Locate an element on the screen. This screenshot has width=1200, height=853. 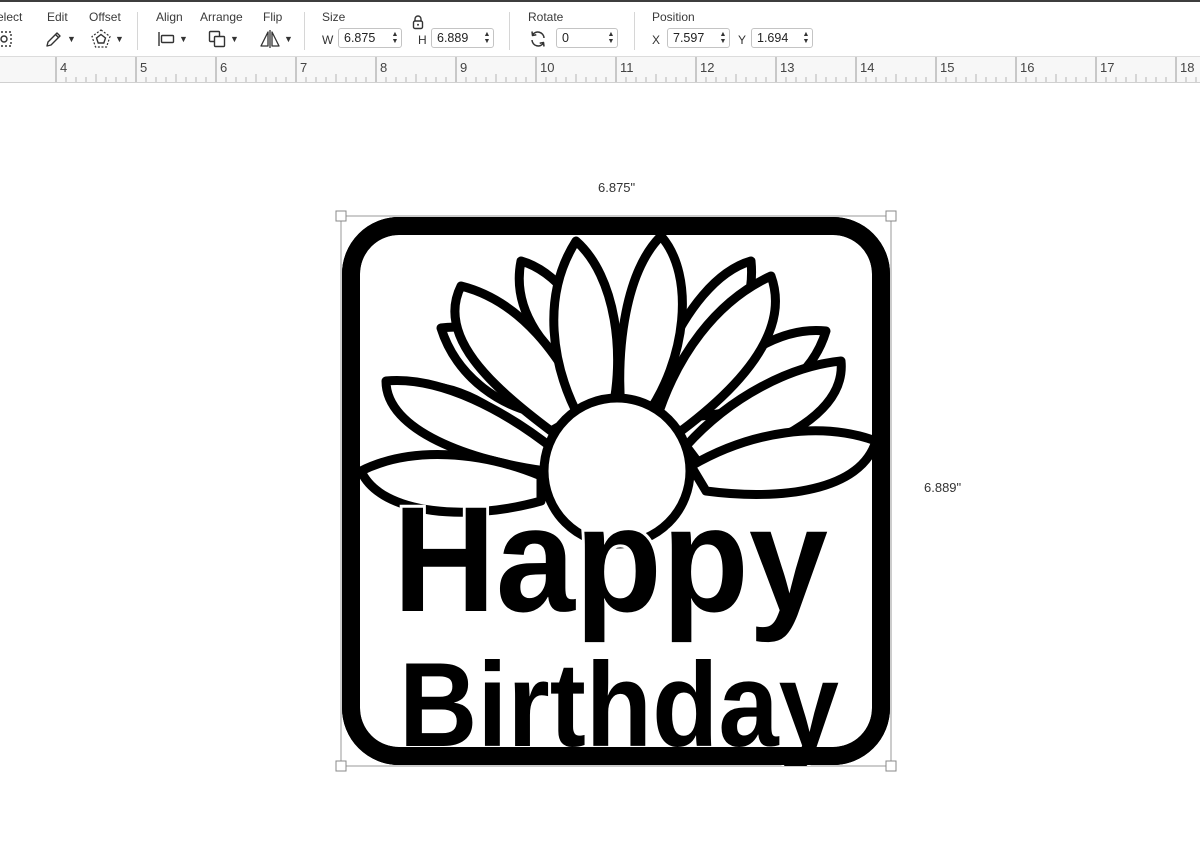
select-button is located at coordinates (8, 39).